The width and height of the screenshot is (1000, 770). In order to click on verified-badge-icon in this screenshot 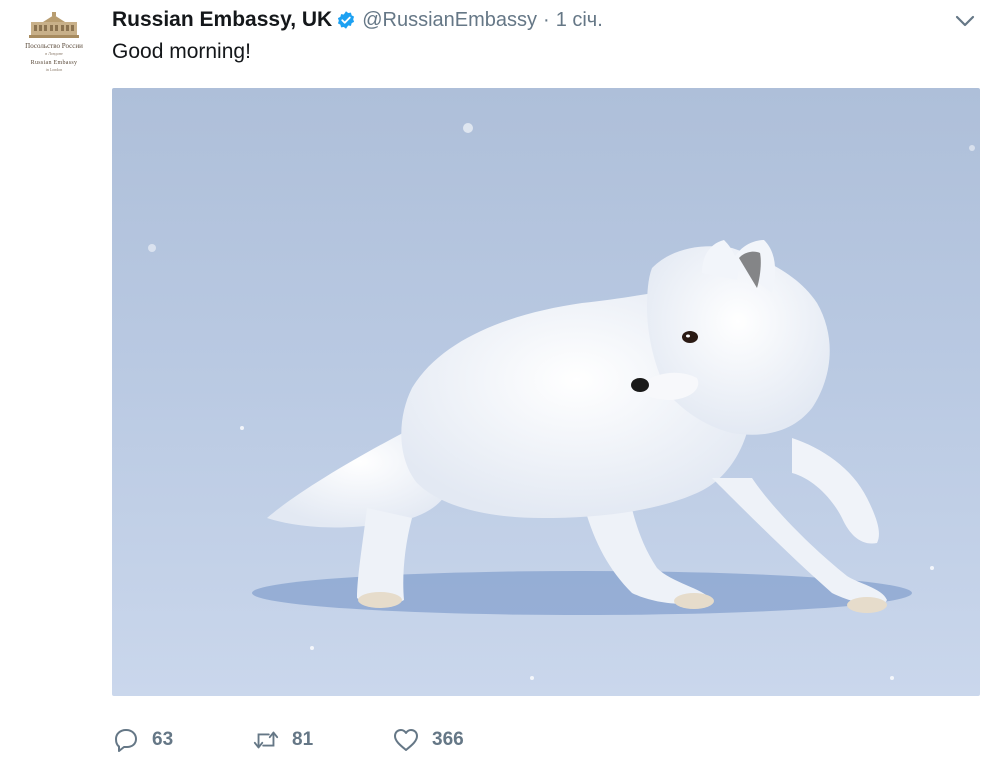, I will do `click(346, 20)`.